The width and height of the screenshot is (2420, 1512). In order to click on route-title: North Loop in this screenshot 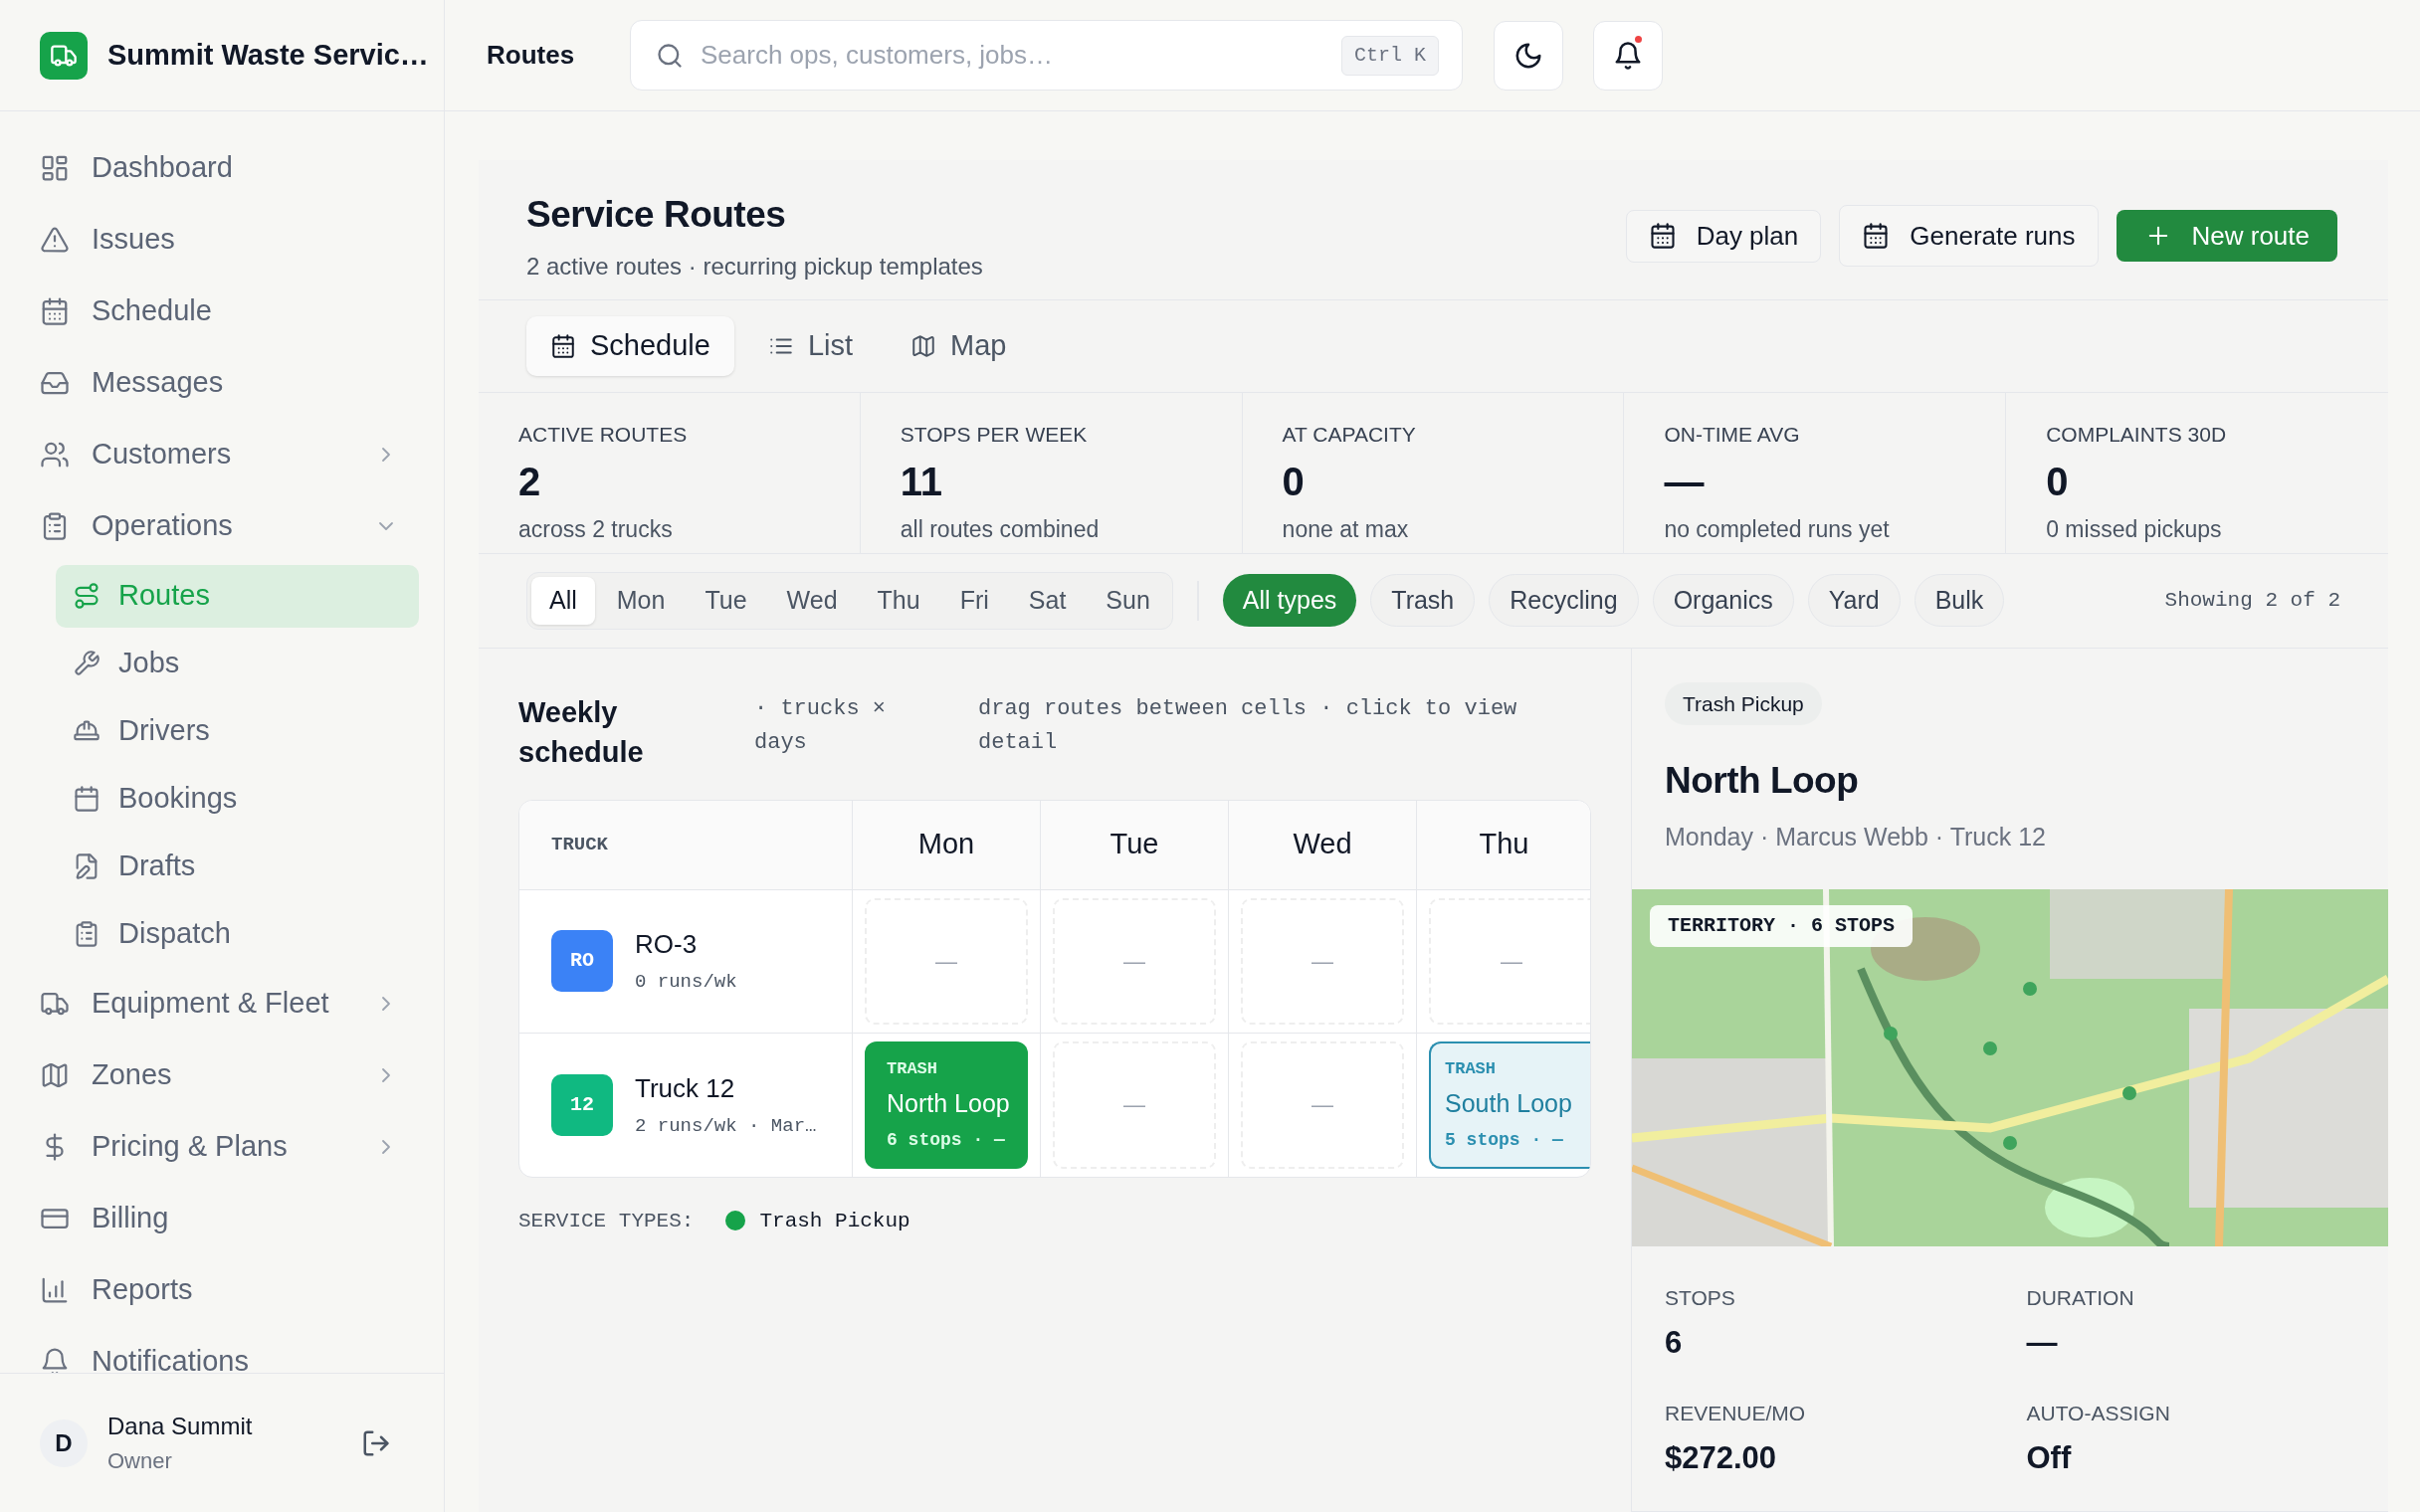, I will do `click(1762, 781)`.